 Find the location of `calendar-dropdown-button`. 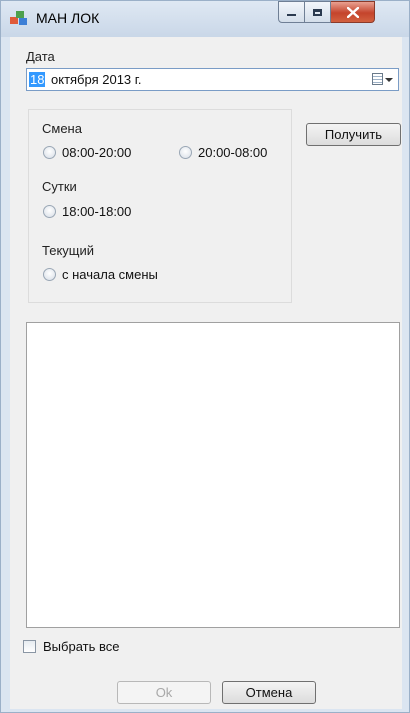

calendar-dropdown-button is located at coordinates (383, 80).